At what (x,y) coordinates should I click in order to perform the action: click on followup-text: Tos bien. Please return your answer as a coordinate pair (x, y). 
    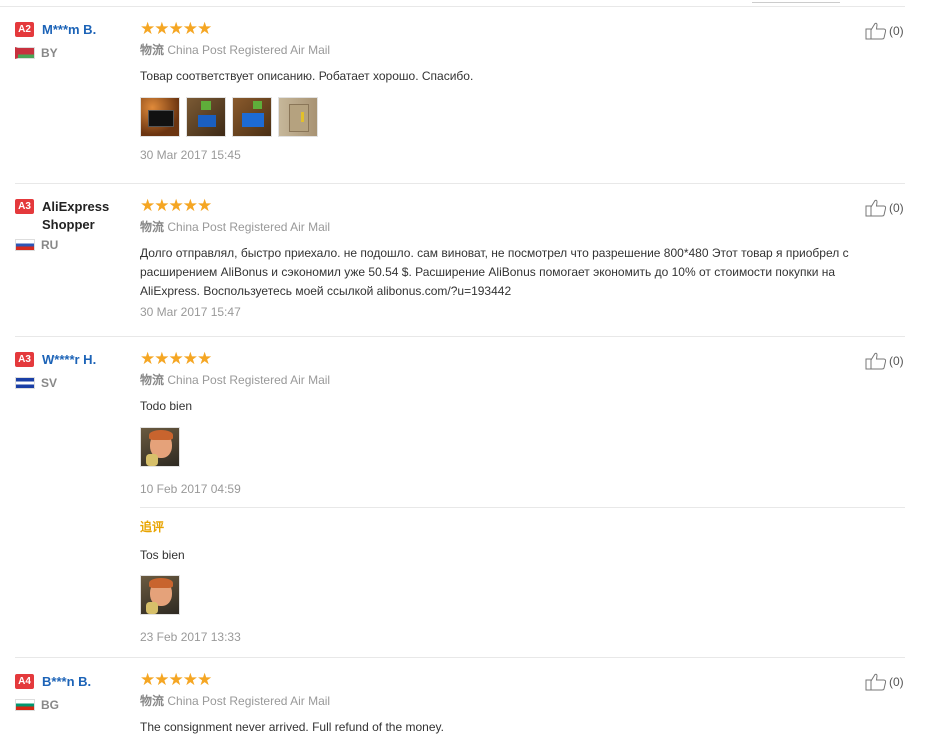
    Looking at the image, I should click on (162, 555).